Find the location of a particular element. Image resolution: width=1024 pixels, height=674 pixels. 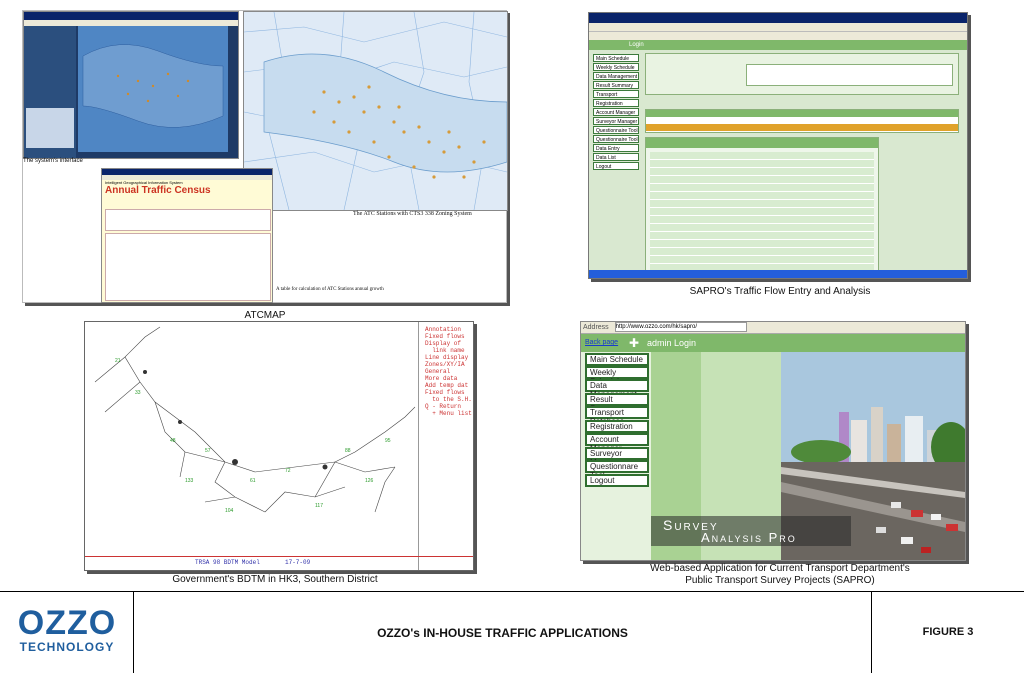

side-line: General is located at coordinates (448, 371).